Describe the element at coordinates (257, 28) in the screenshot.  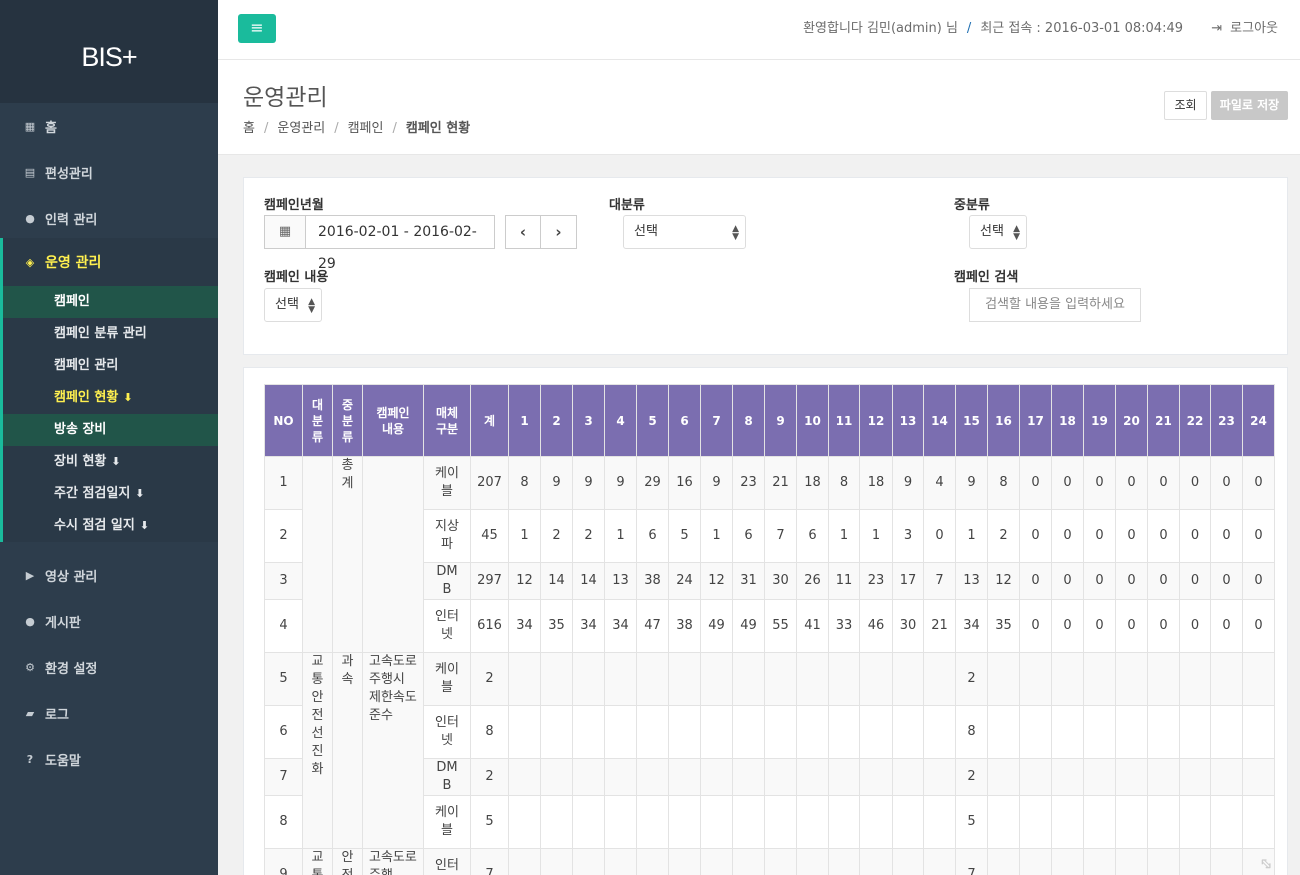
I see `menu-toggle-button: ≡` at that location.